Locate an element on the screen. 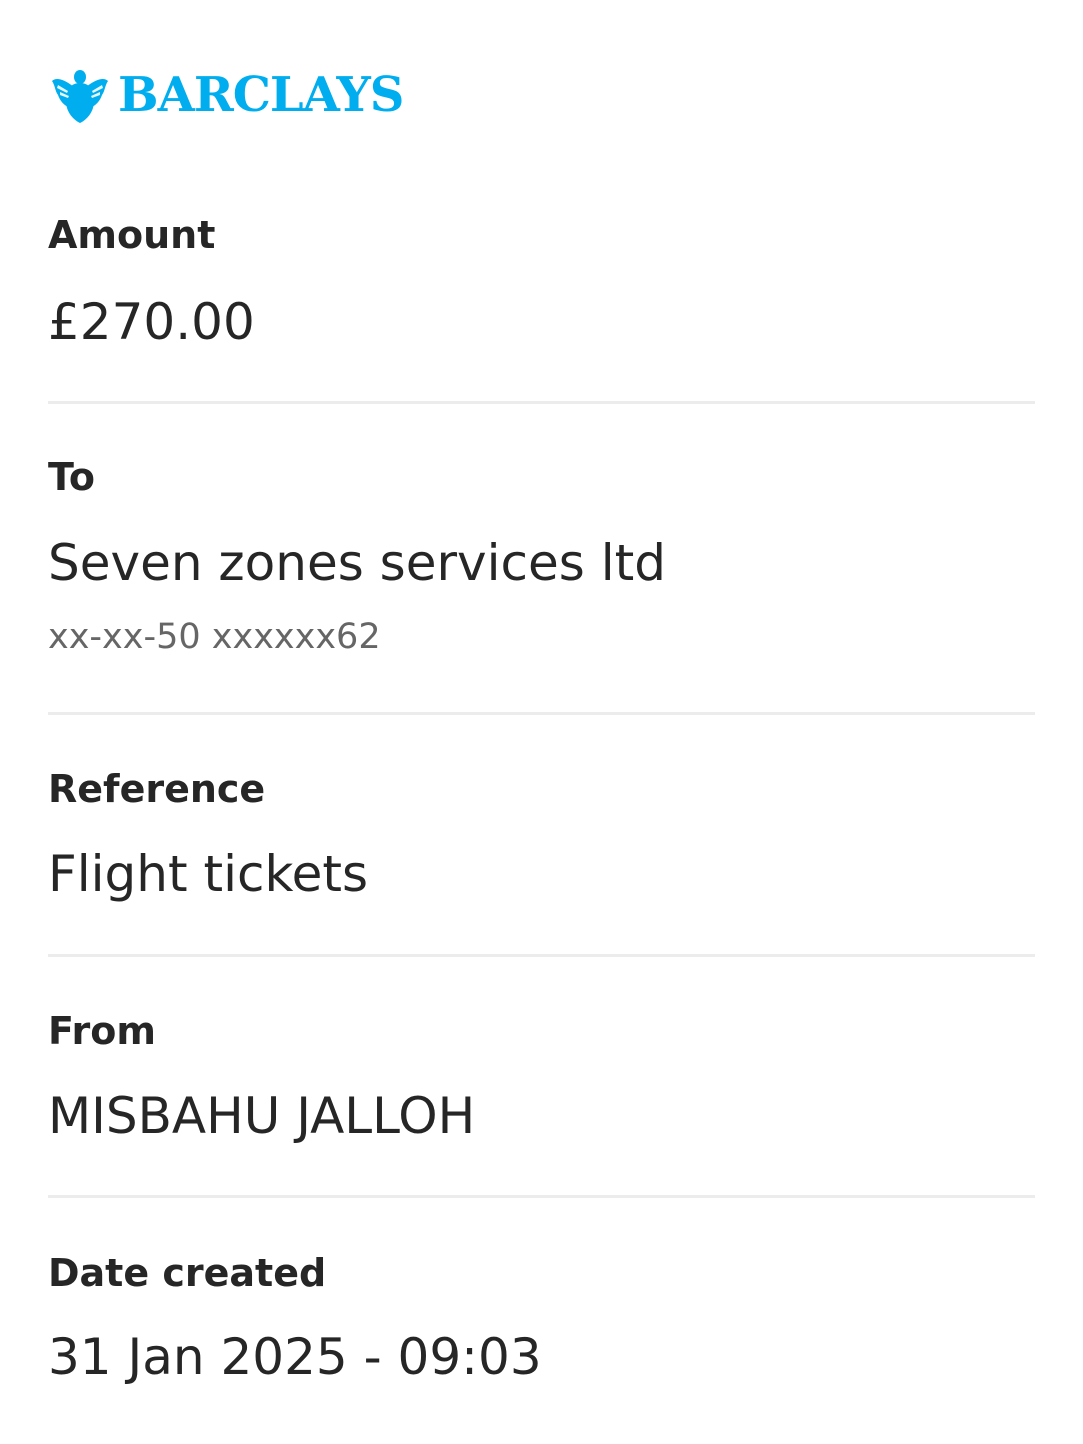  amount-section: Amount £270.00 is located at coordinates (541, 287).